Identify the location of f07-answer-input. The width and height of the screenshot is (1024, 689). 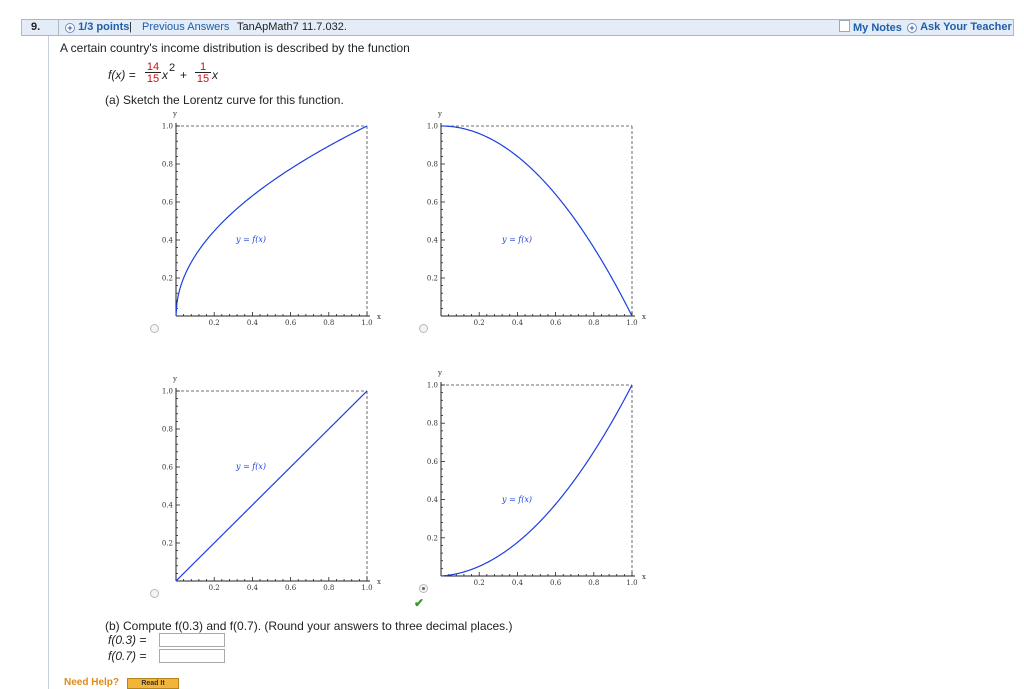
(192, 656).